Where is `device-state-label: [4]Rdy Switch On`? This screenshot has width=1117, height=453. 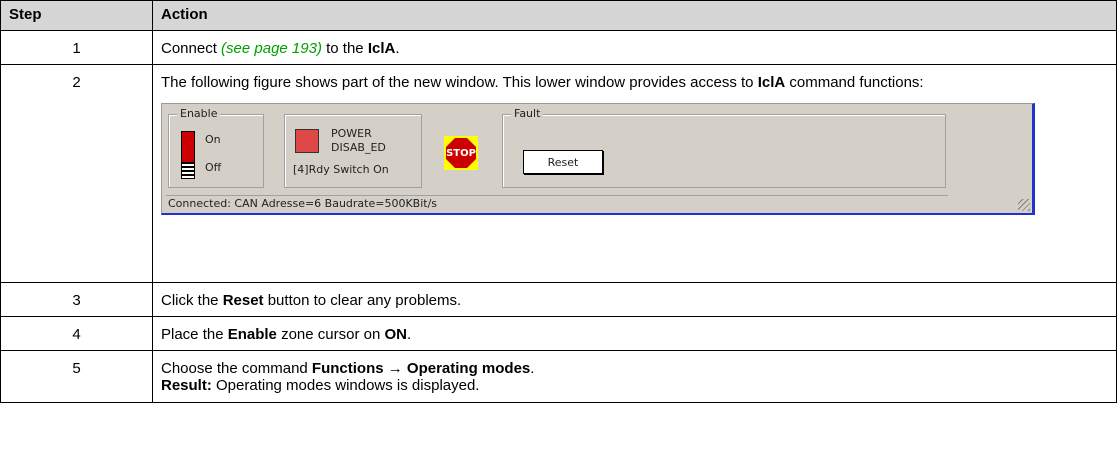 device-state-label: [4]Rdy Switch On is located at coordinates (341, 169).